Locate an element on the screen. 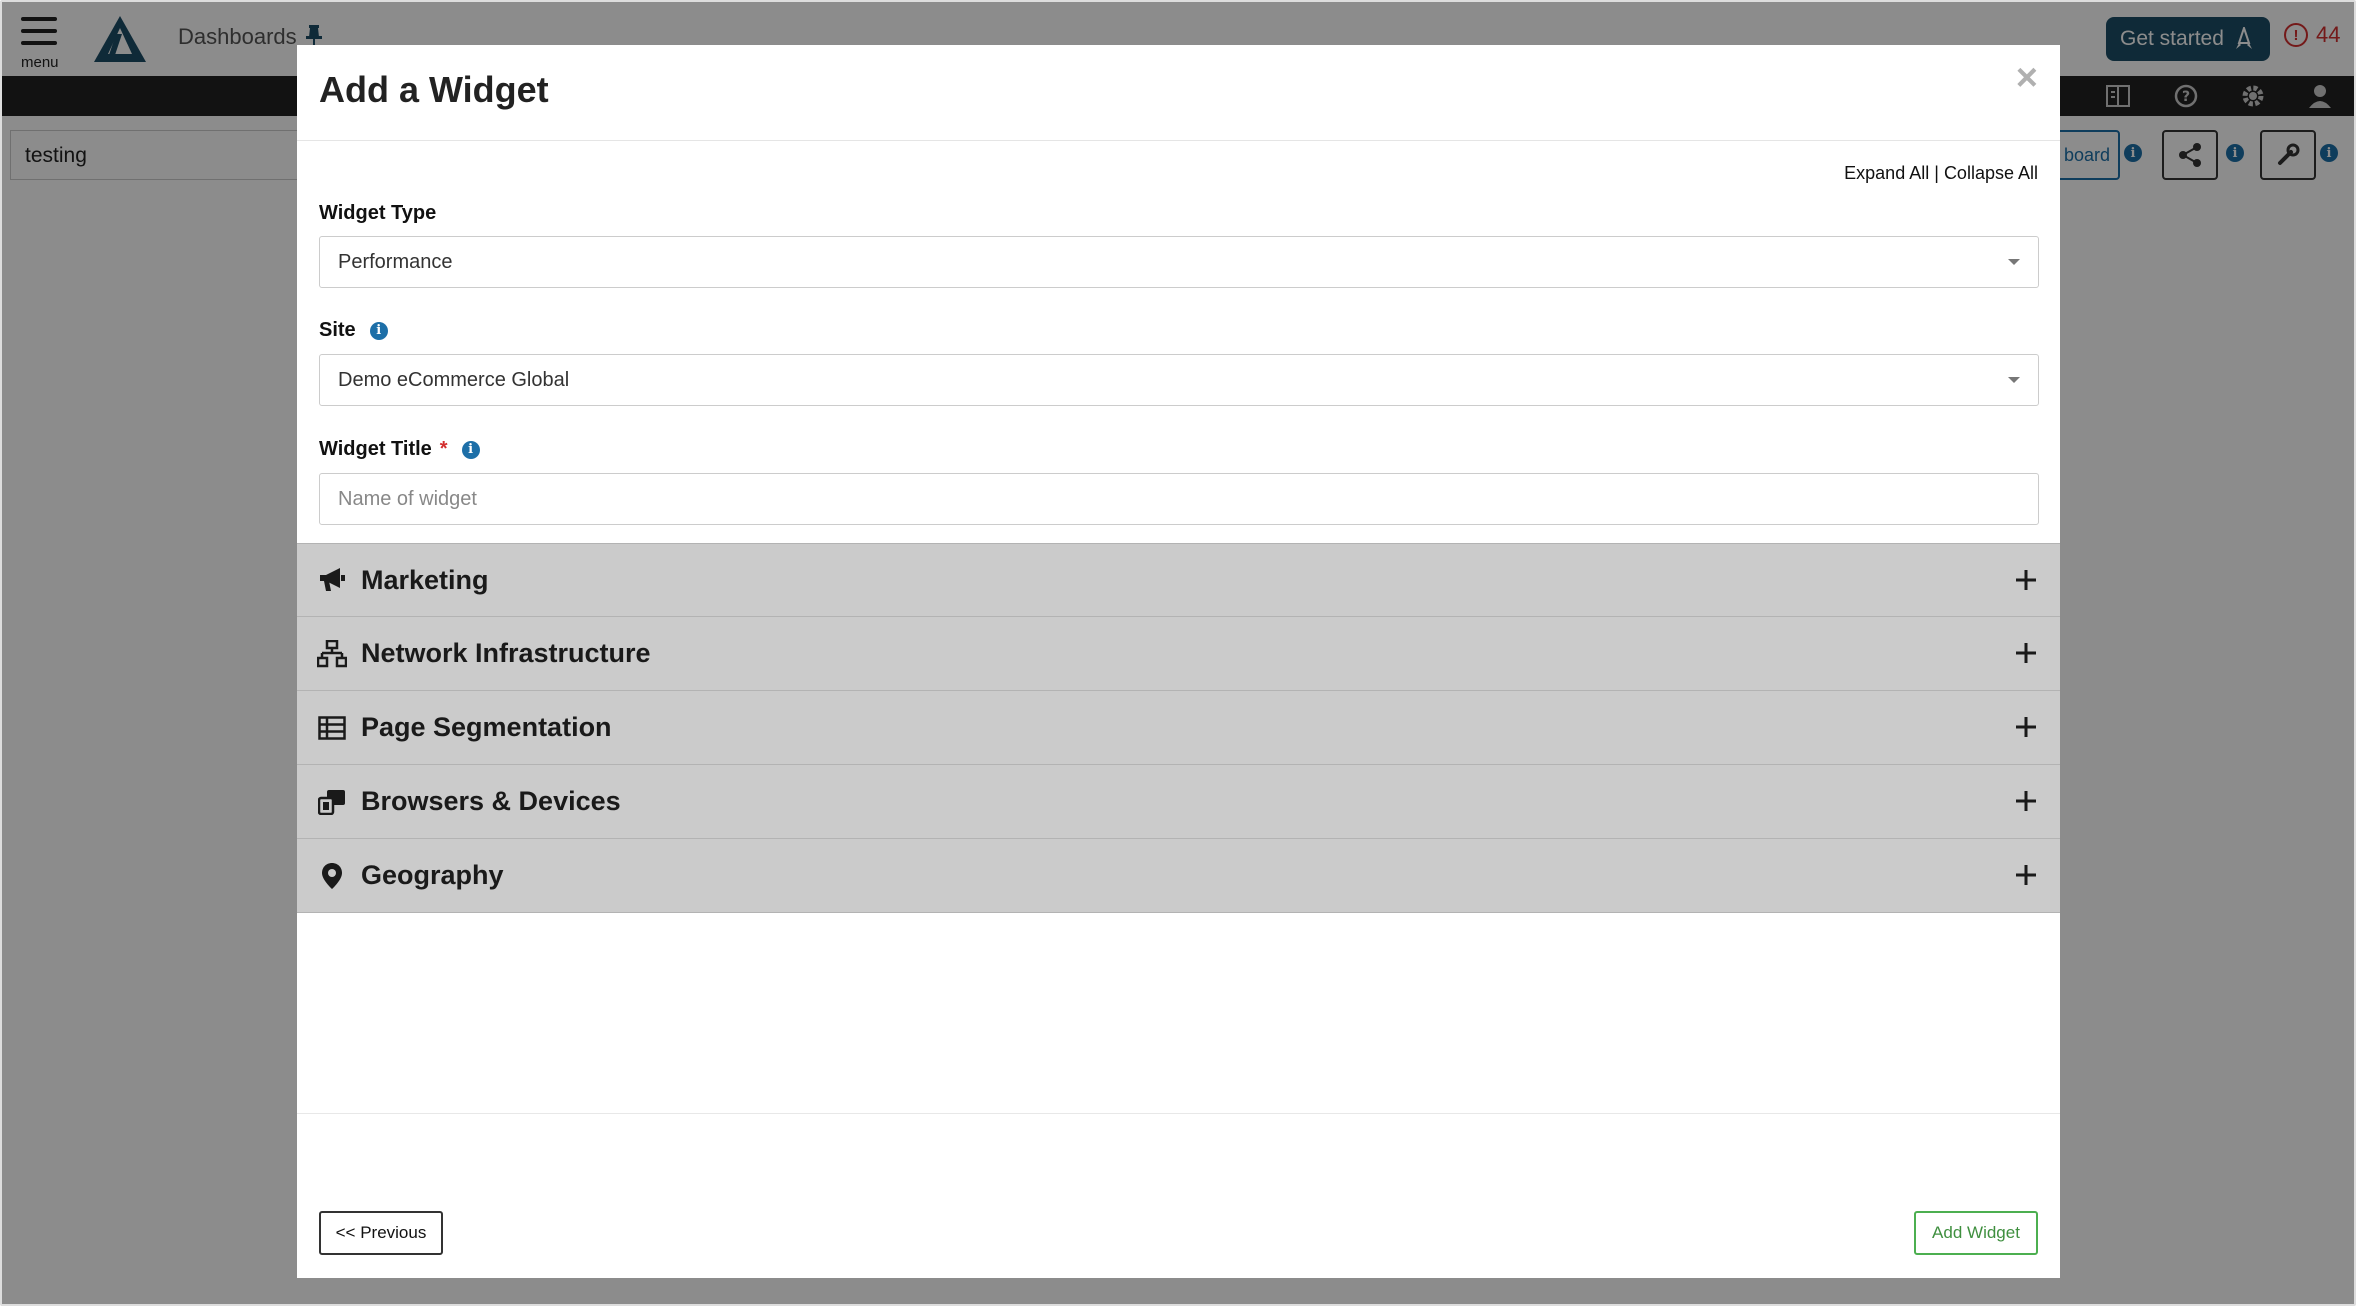 The width and height of the screenshot is (2356, 1306). collapse-all-link: Collapse All is located at coordinates (1991, 173).